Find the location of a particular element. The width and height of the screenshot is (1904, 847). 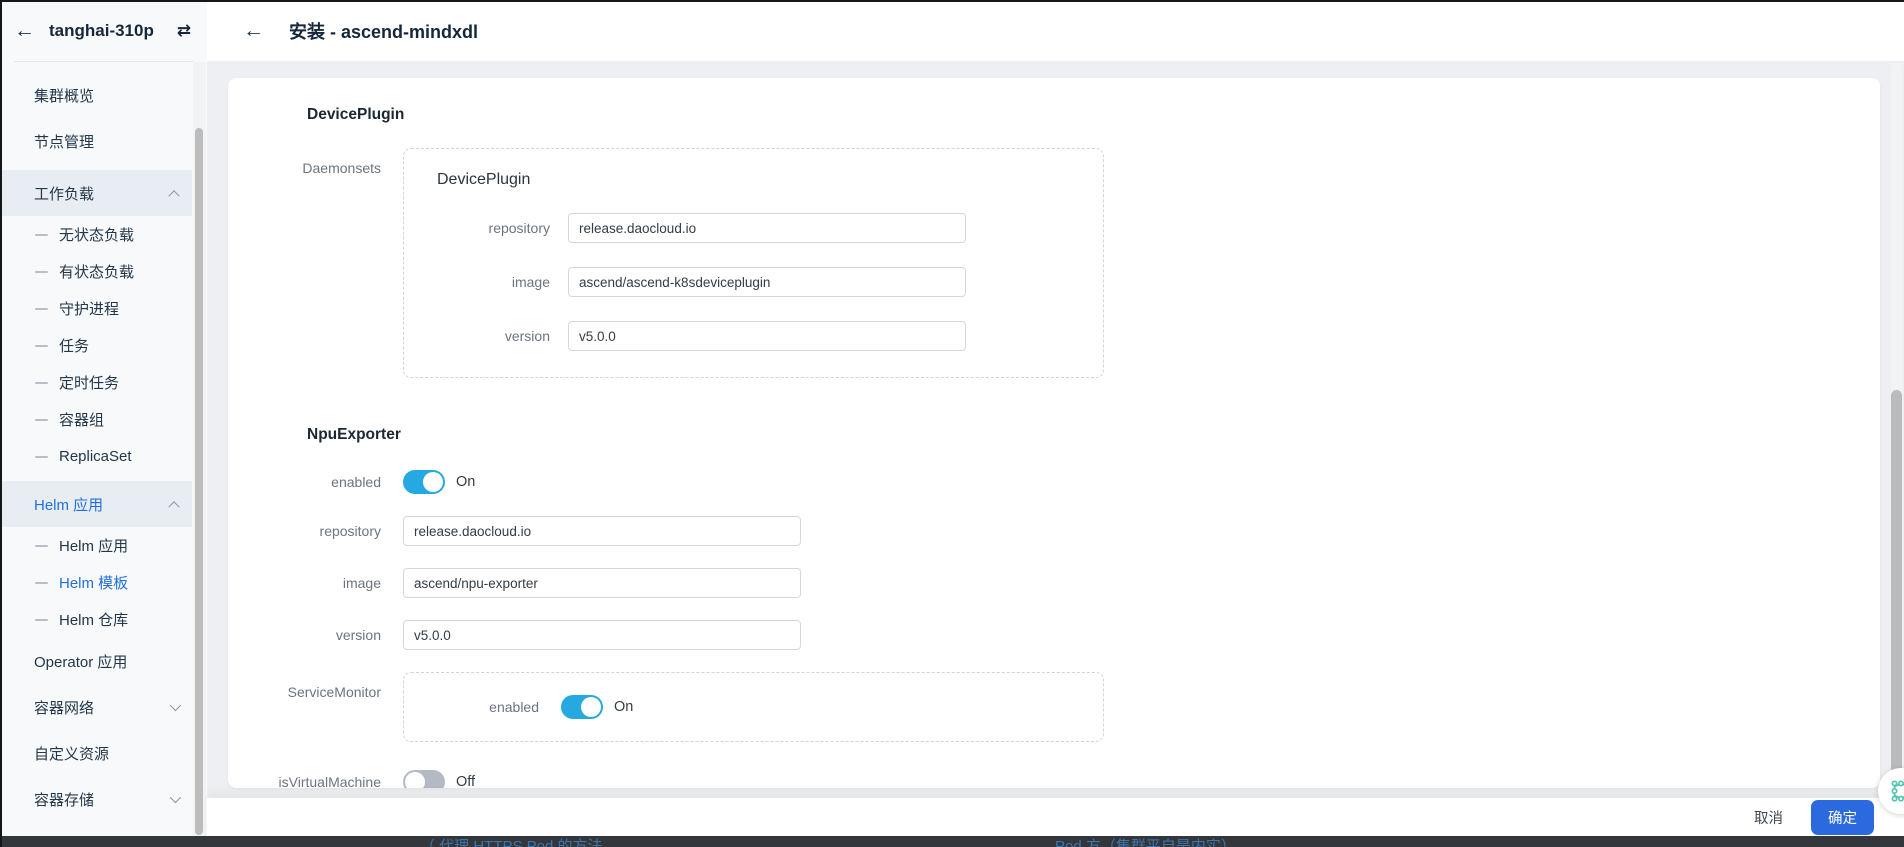

sidebar-item-custom-resources: 自定义资源 is located at coordinates (96, 753).